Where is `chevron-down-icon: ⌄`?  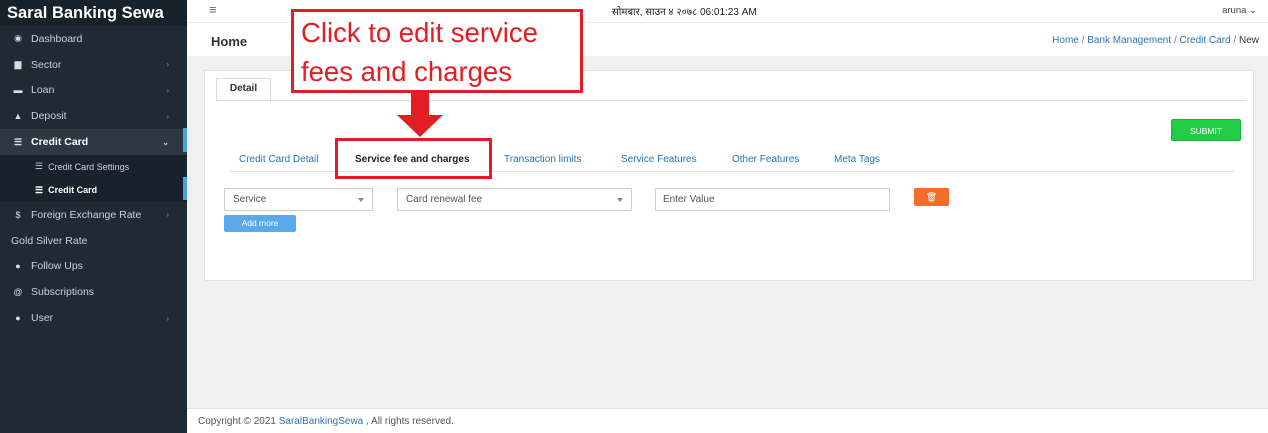 chevron-down-icon: ⌄ is located at coordinates (165, 142).